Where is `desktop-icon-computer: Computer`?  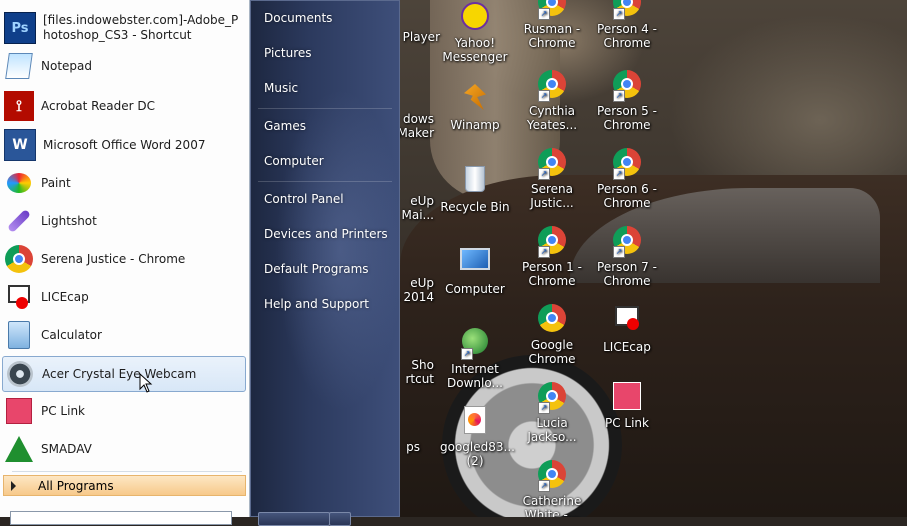
desktop-icon-computer: Computer is located at coordinates (475, 270).